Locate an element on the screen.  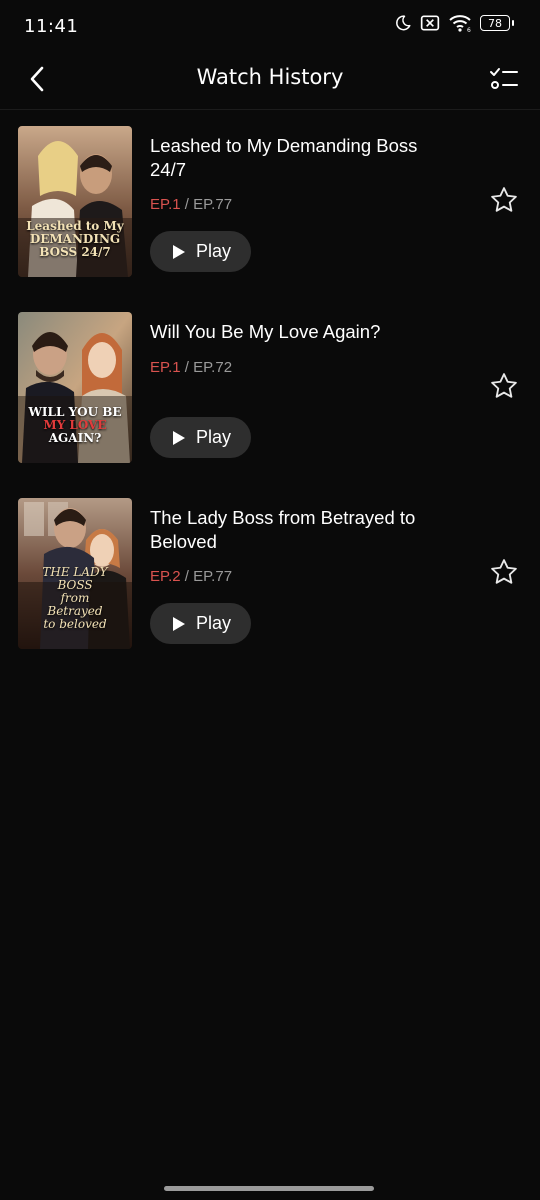
episode-progress: EP.1 / EP.77 is located at coordinates (191, 204).